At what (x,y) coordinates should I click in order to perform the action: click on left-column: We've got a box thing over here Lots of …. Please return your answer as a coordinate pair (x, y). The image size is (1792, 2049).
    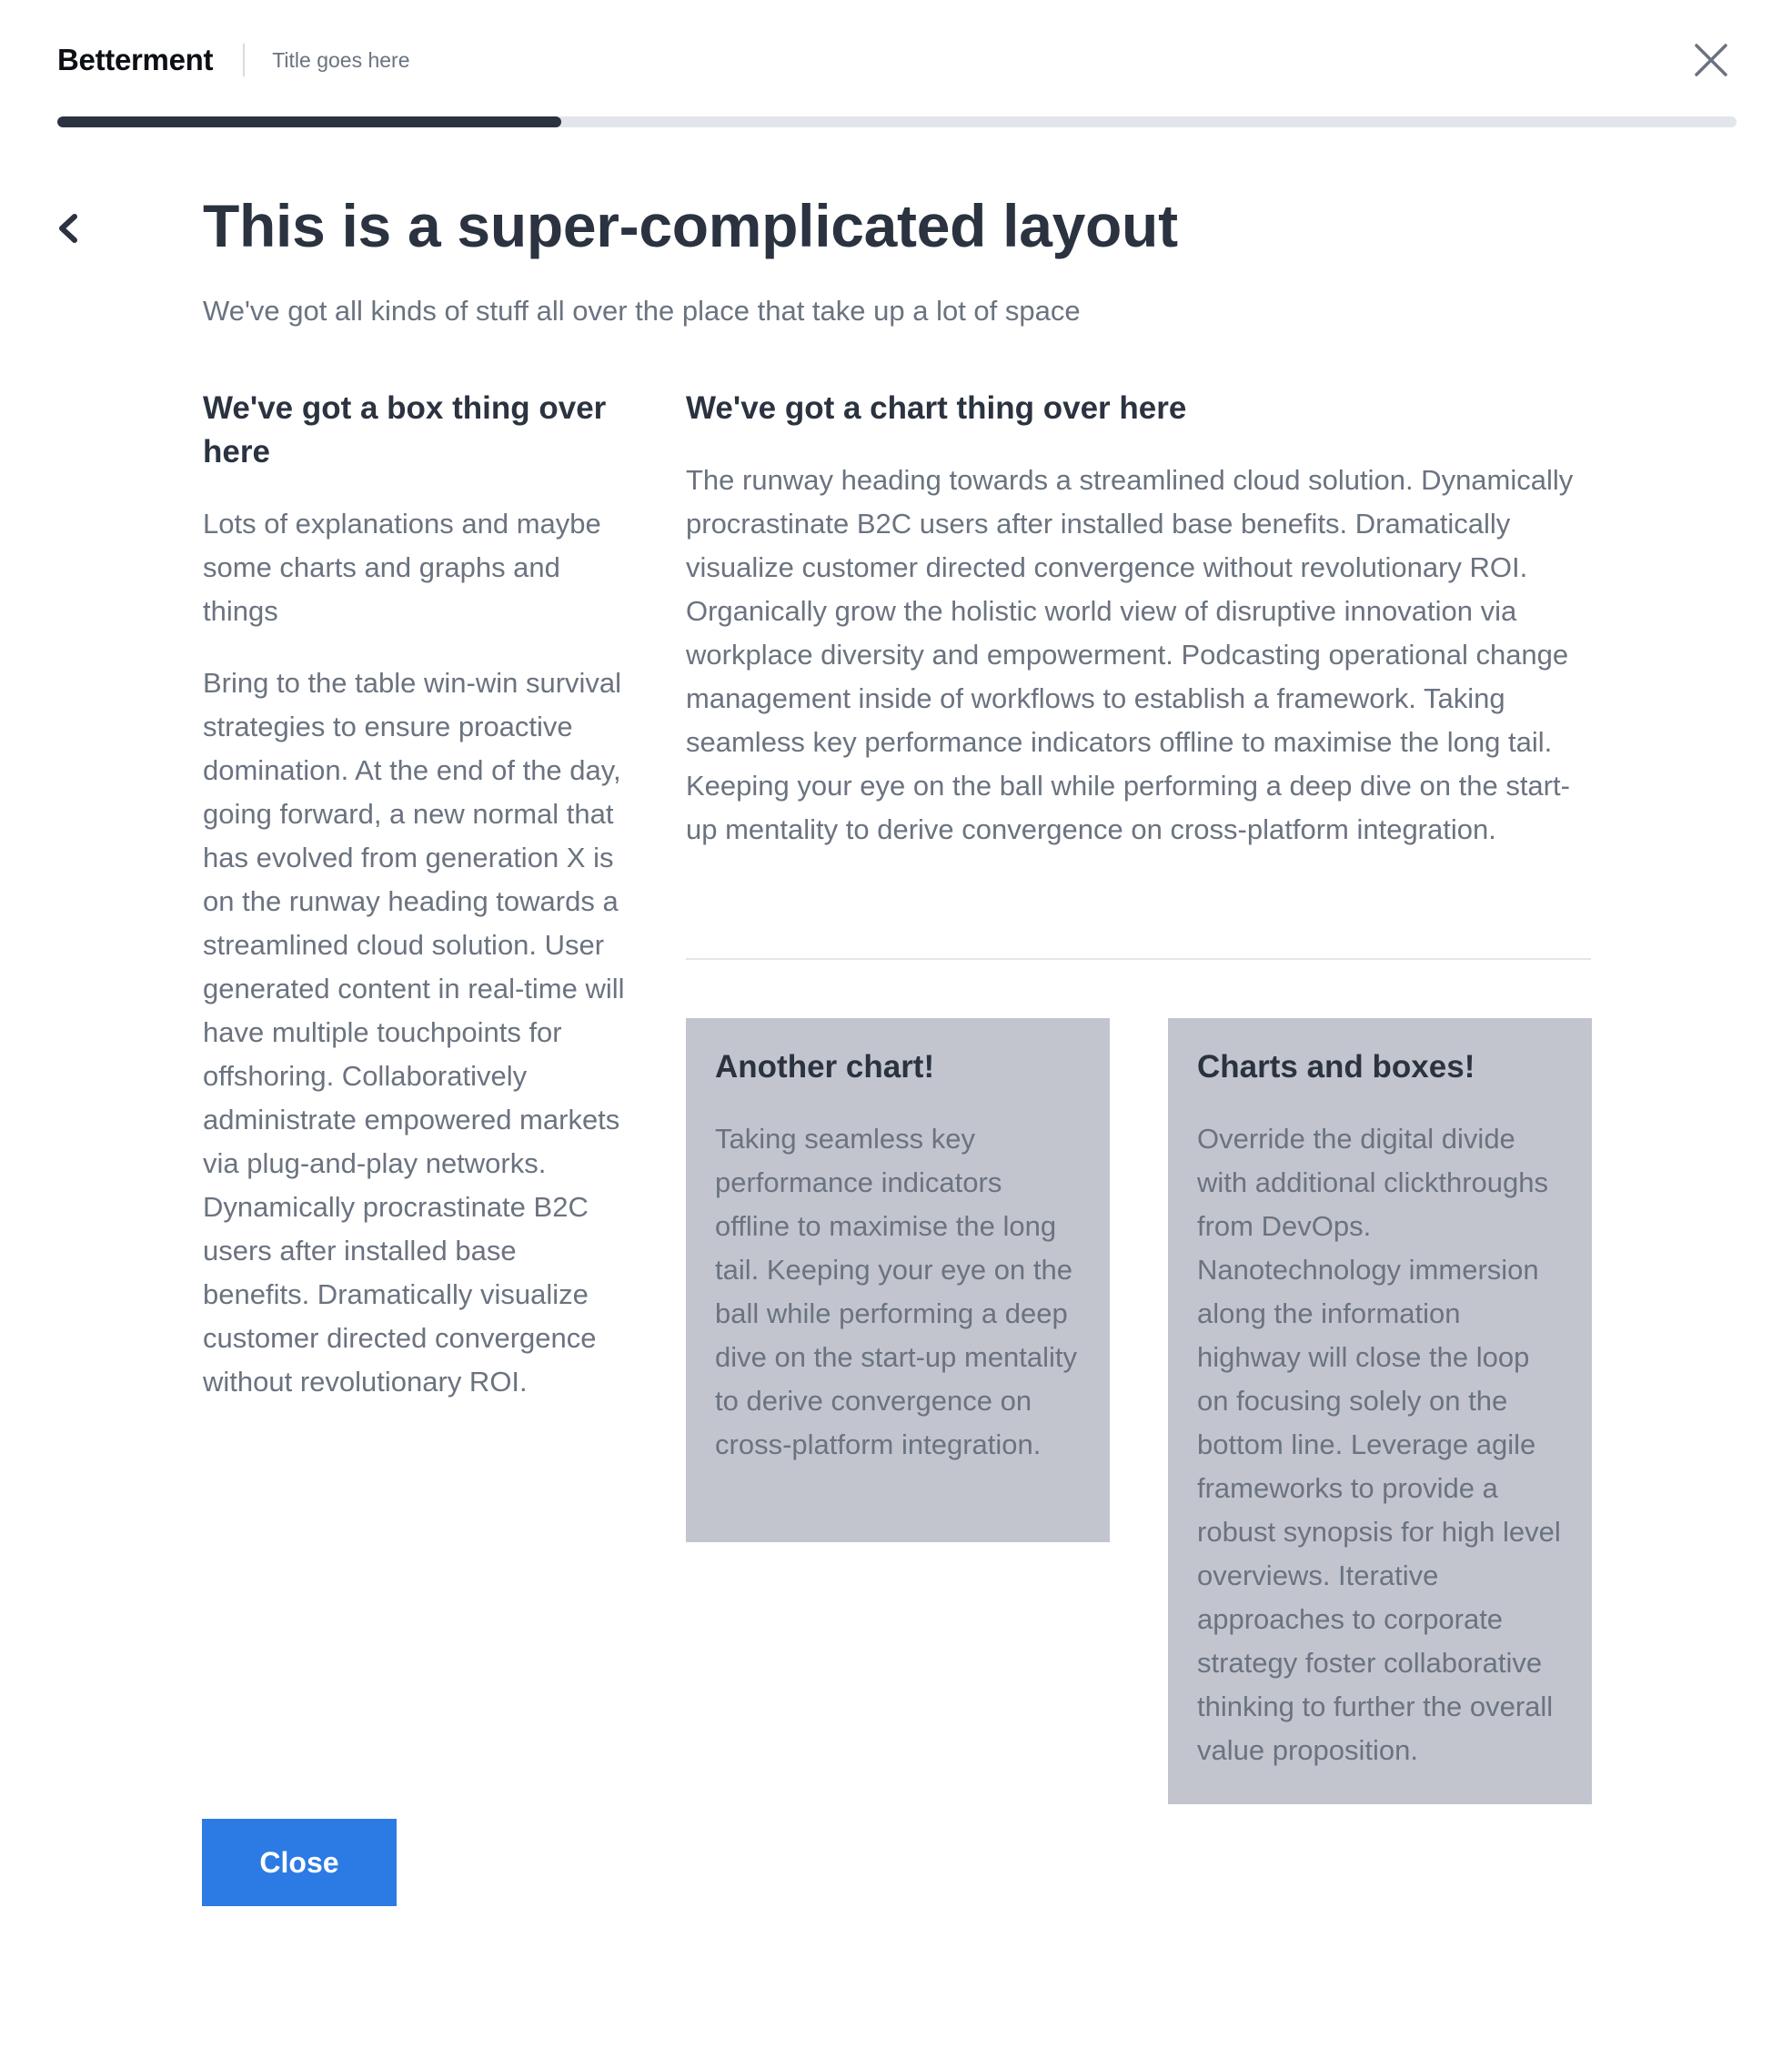
    Looking at the image, I should click on (416, 895).